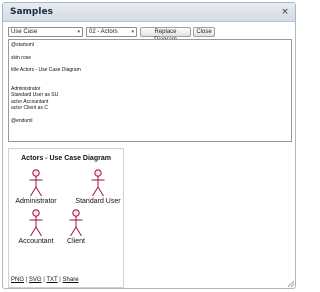 The height and width of the screenshot is (292, 320). I want to click on dialog-title: Samples, so click(31, 12).